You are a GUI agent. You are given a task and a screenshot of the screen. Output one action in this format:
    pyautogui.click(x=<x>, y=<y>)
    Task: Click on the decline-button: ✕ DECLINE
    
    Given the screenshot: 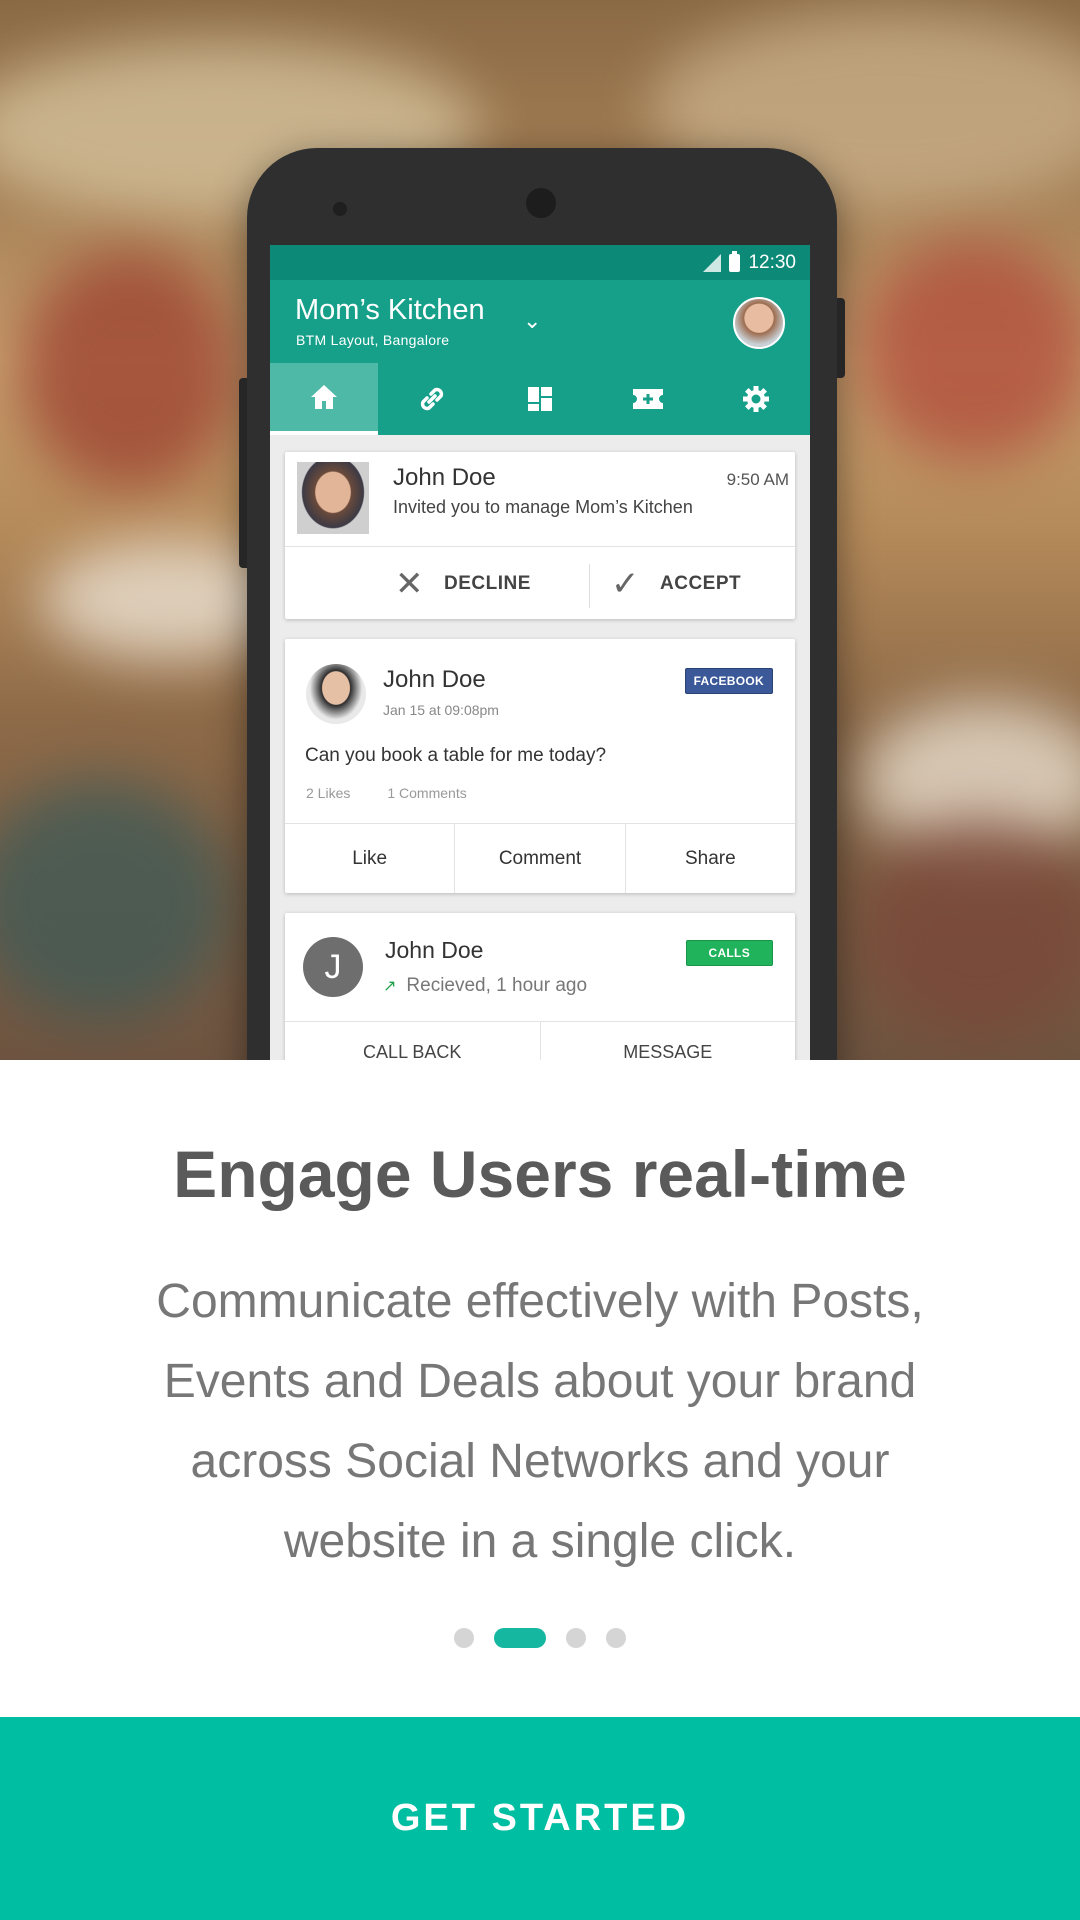 What is the action you would take?
    pyautogui.click(x=463, y=584)
    